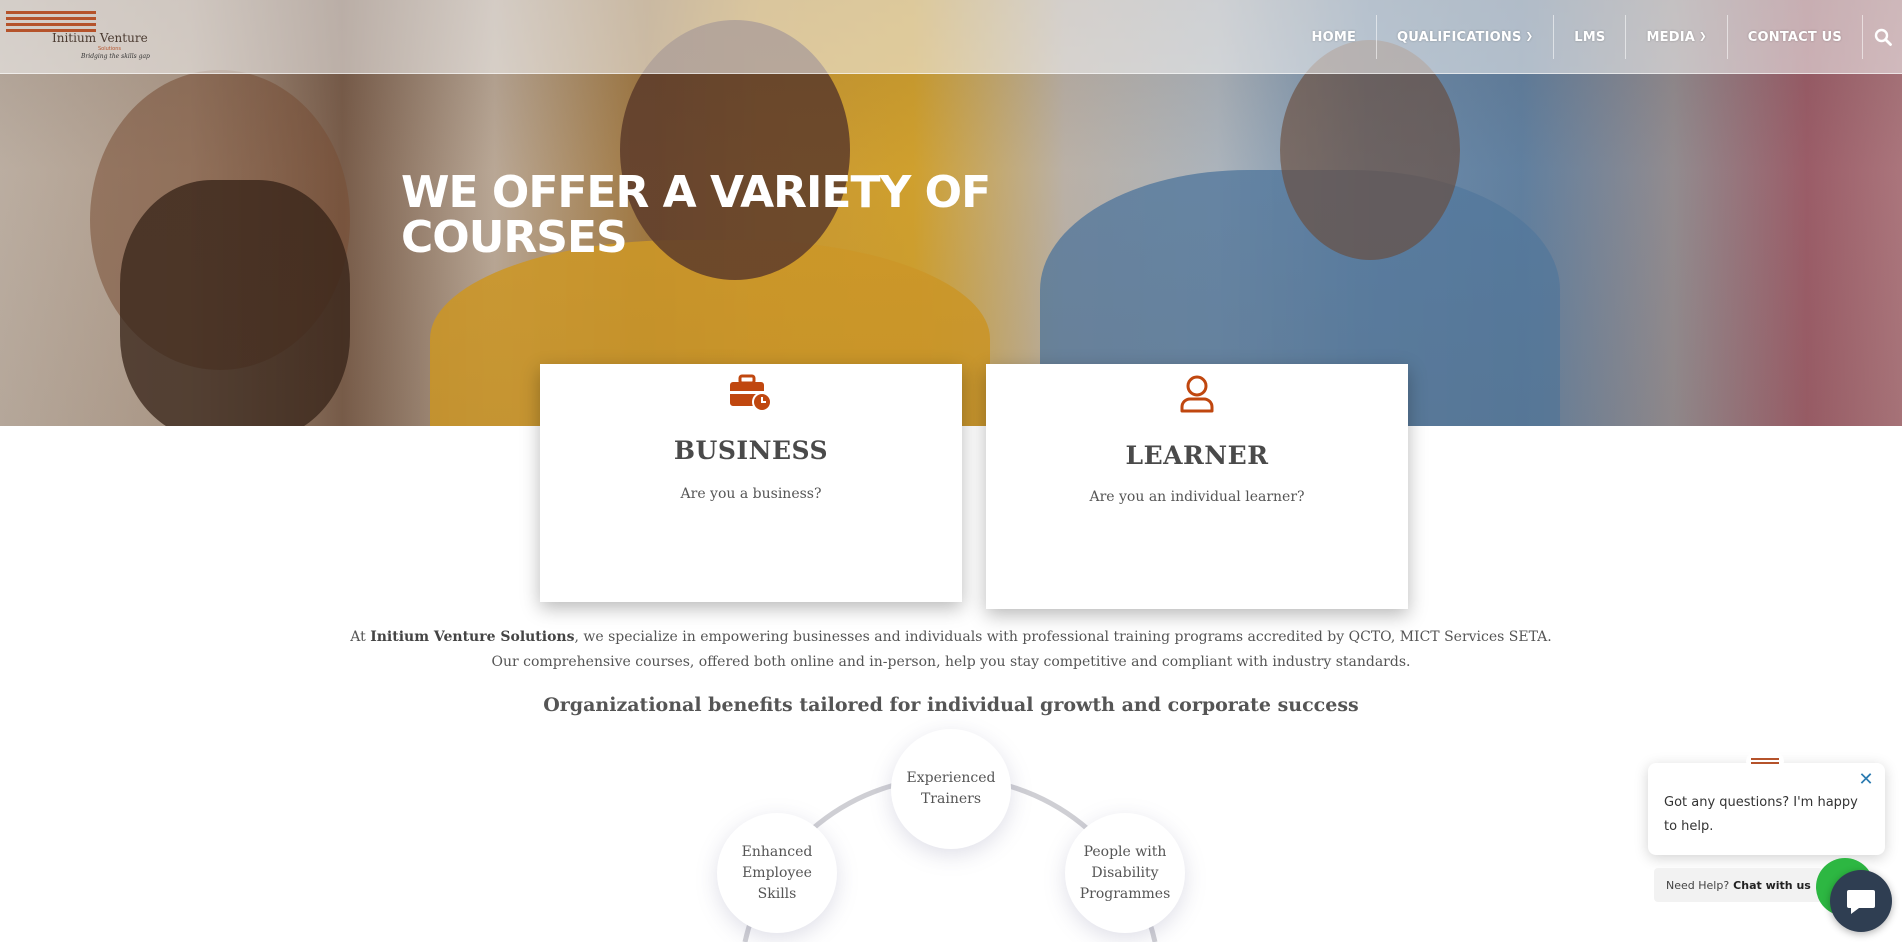 This screenshot has width=1902, height=942. I want to click on chat-popup: ✕ Got any questions? I'm happy to help., so click(1766, 802).